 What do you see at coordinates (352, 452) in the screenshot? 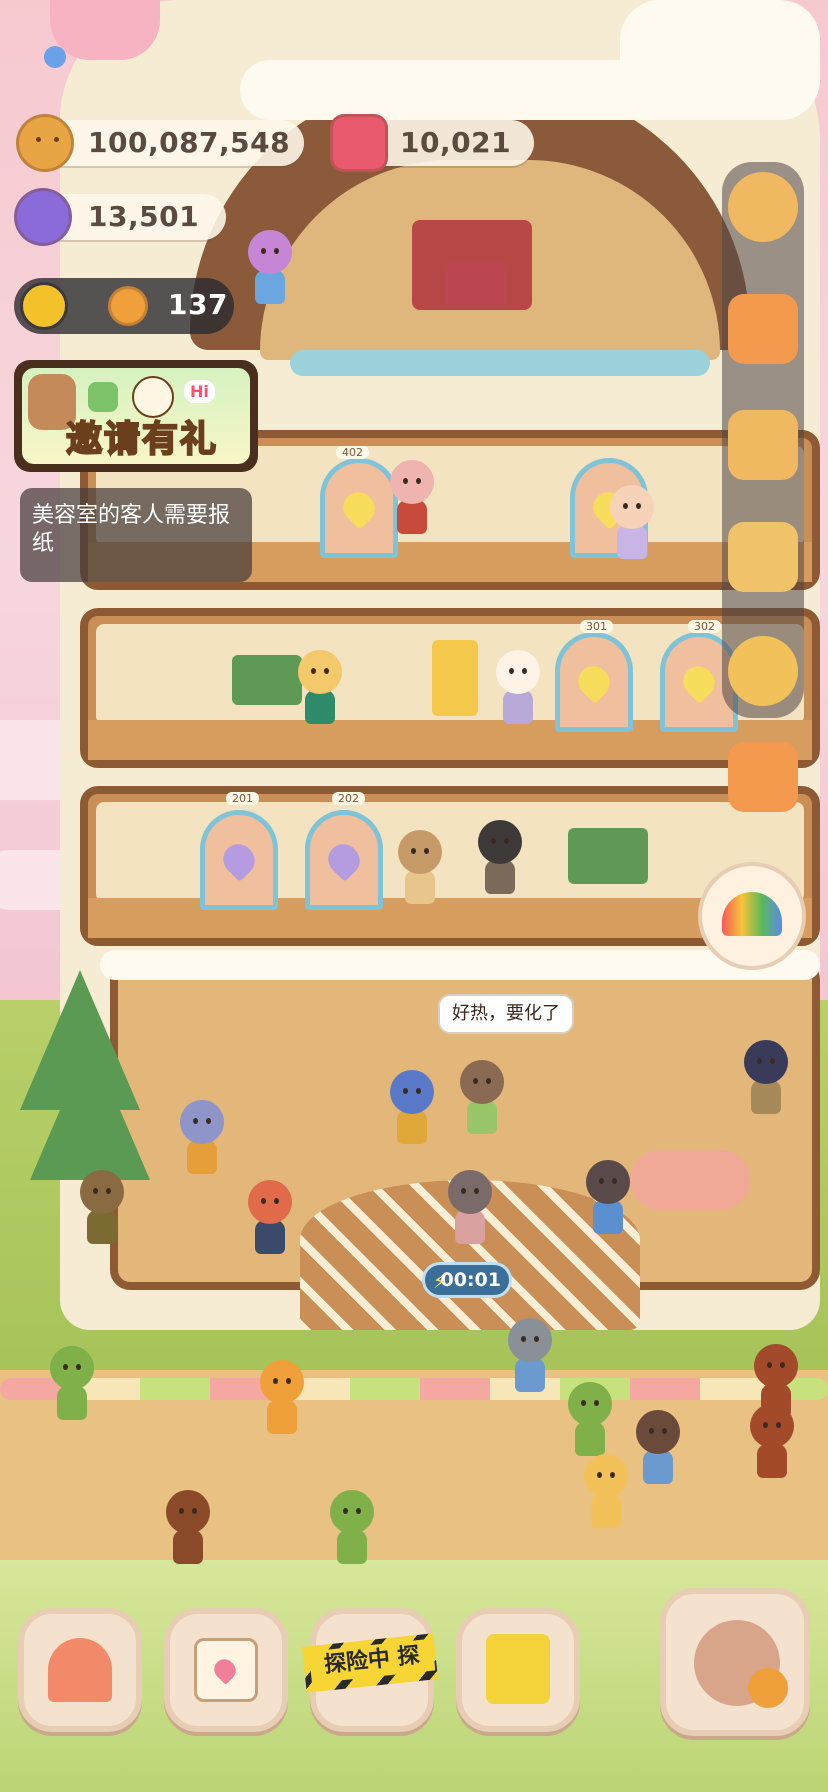
I see `room-number: 402` at bounding box center [352, 452].